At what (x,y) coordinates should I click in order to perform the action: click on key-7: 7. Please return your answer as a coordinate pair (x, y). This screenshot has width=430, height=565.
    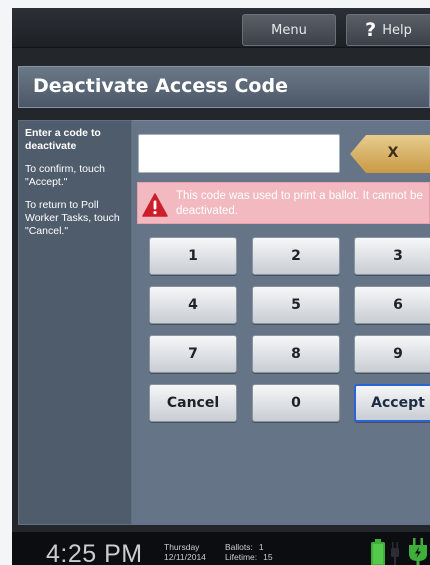
    Looking at the image, I should click on (193, 354).